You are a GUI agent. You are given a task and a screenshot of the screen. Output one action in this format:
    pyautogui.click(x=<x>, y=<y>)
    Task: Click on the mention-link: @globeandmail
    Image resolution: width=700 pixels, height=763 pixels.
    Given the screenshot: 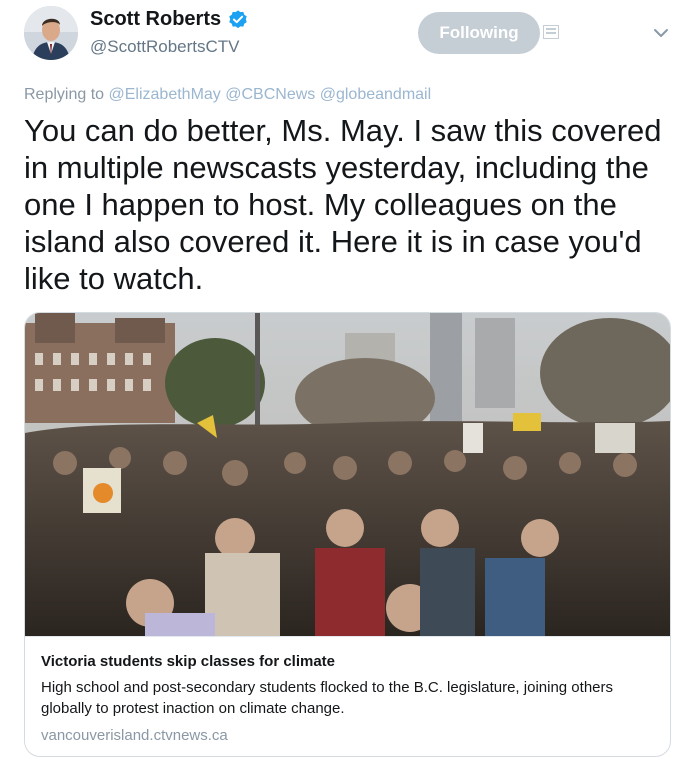 What is the action you would take?
    pyautogui.click(x=375, y=94)
    